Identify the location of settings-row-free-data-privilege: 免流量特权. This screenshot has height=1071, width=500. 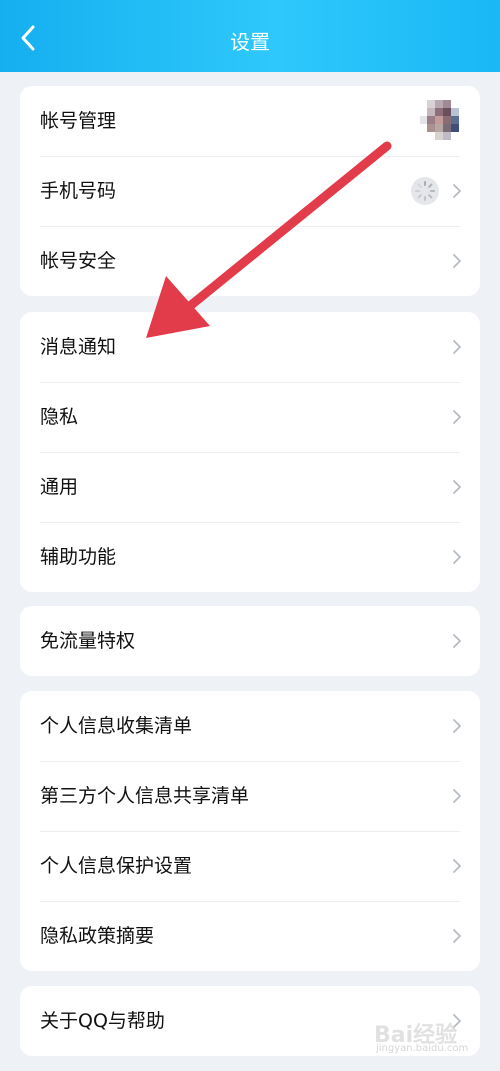
(250, 641).